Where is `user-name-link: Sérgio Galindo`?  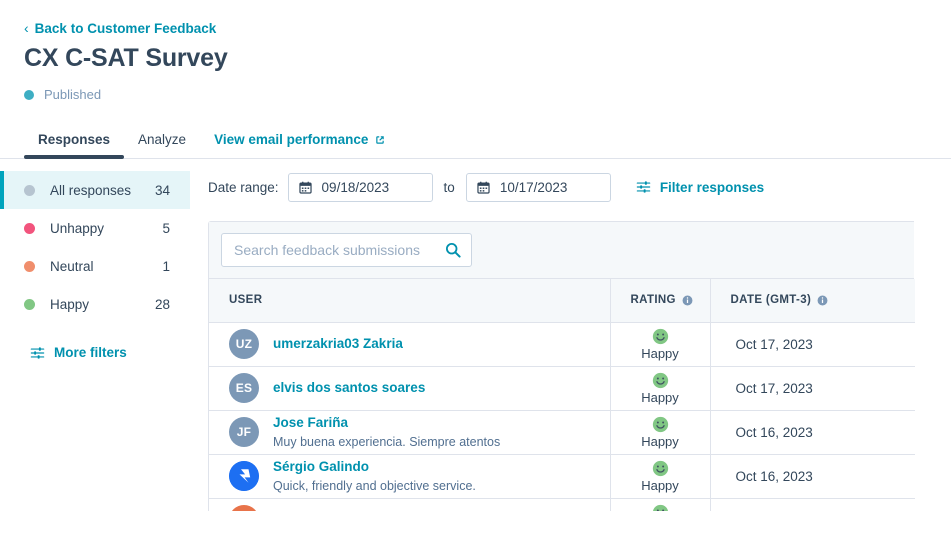
user-name-link: Sérgio Galindo is located at coordinates (321, 466).